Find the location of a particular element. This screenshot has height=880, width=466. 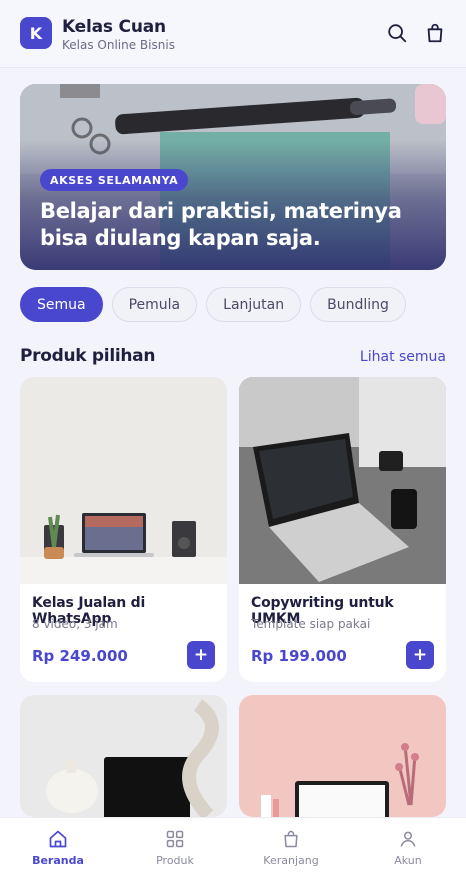

chip-bundling: Bundling is located at coordinates (358, 304).